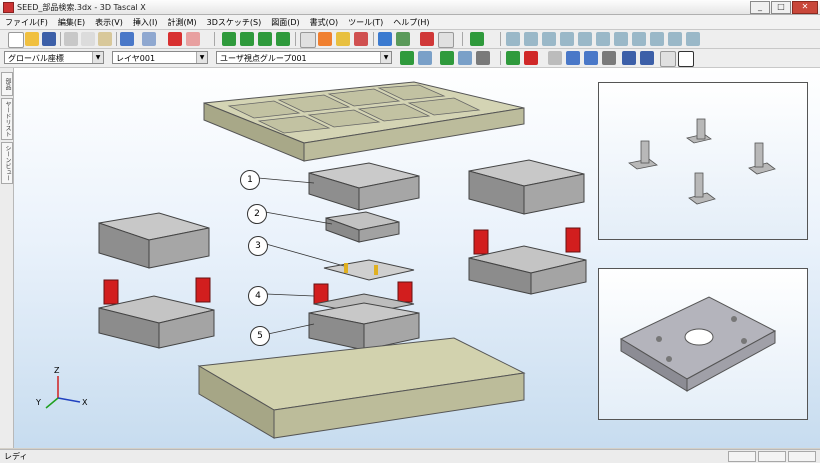 This screenshot has width=820, height=463. Describe the element at coordinates (555, 58) in the screenshot. I see `rotate-icon` at that location.